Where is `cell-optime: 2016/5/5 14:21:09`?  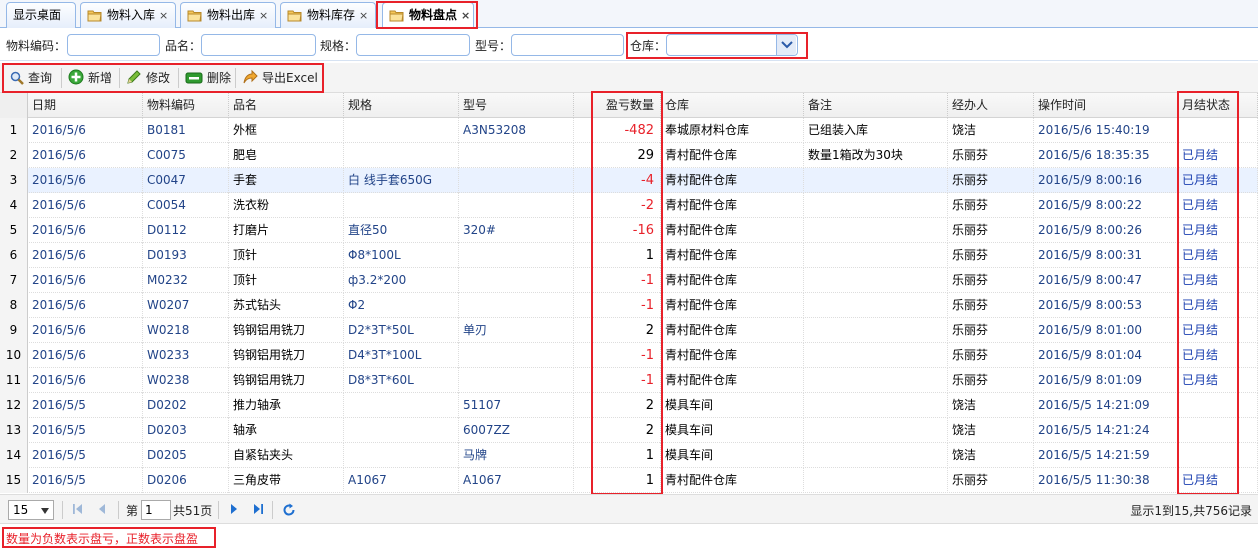
cell-optime: 2016/5/5 14:21:09 is located at coordinates (1106, 405).